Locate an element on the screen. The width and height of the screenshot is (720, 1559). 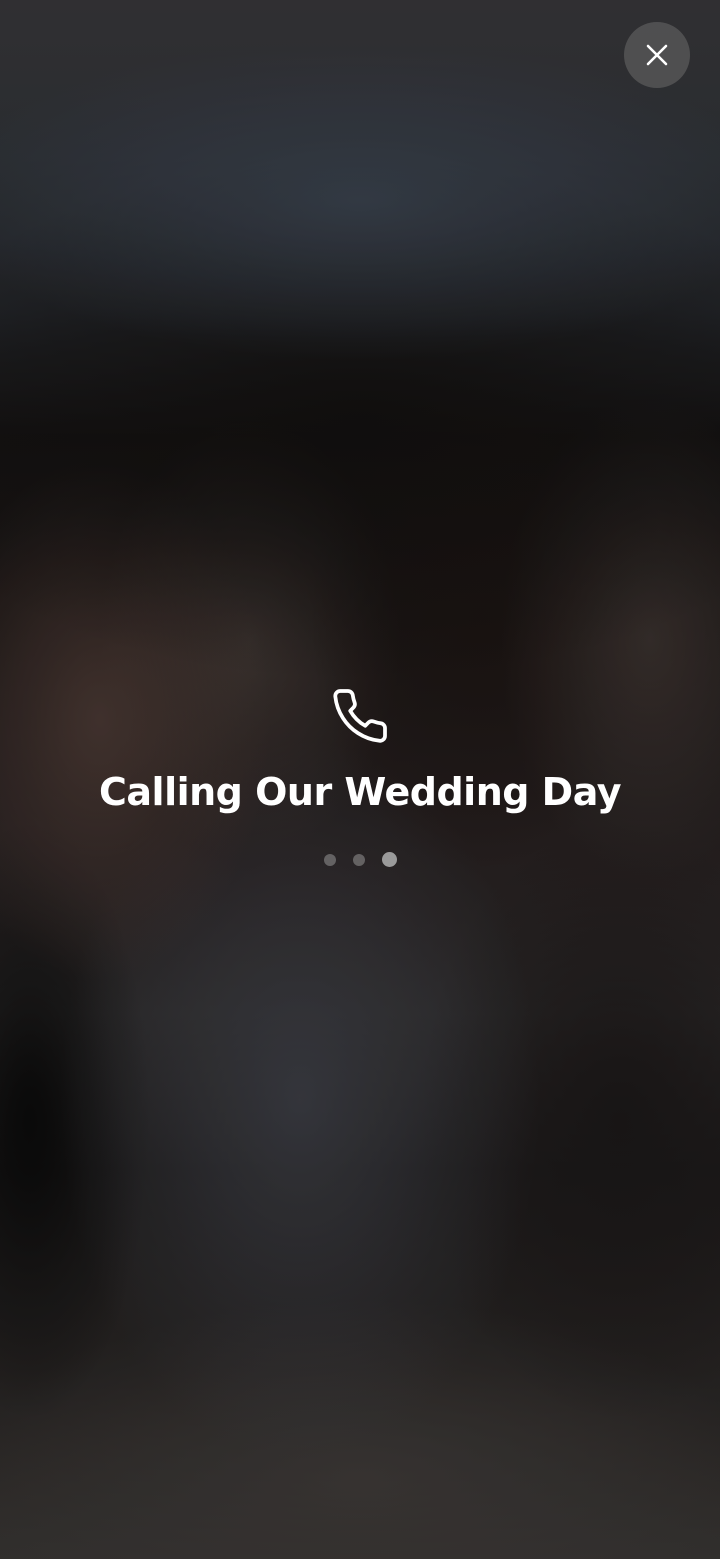
phone-icon is located at coordinates (360, 716).